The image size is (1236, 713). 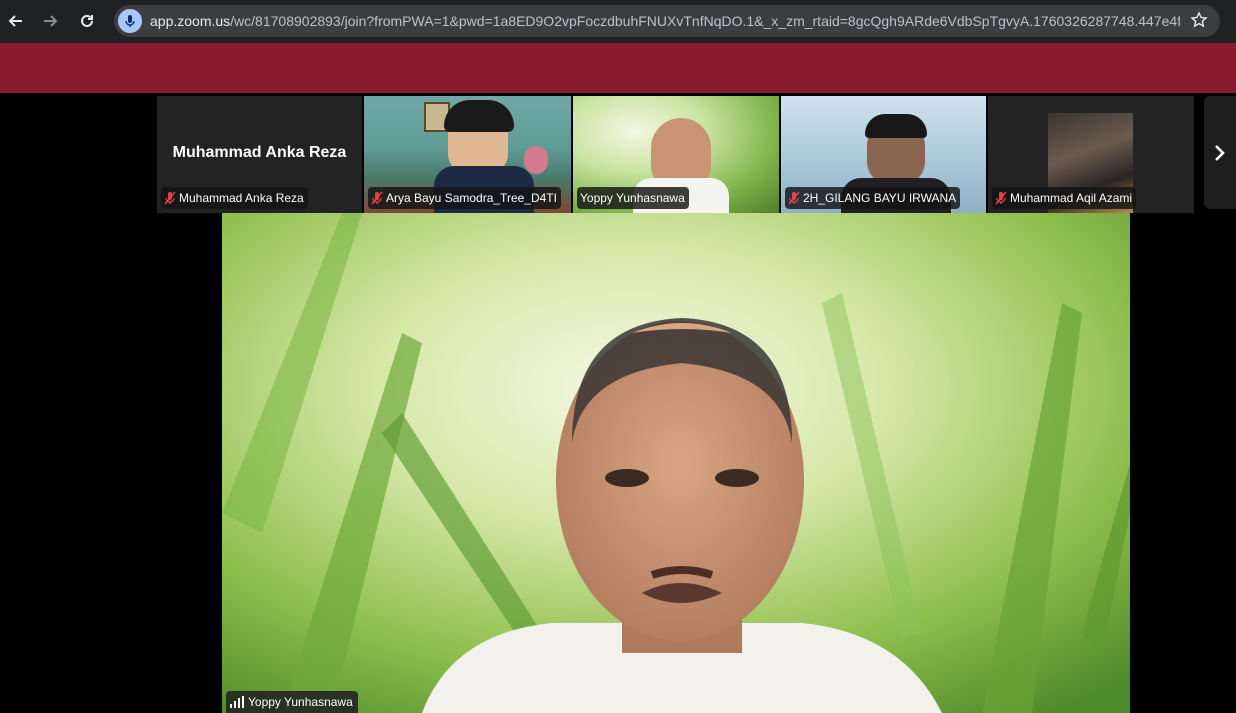 I want to click on reload-icon, so click(x=87, y=20).